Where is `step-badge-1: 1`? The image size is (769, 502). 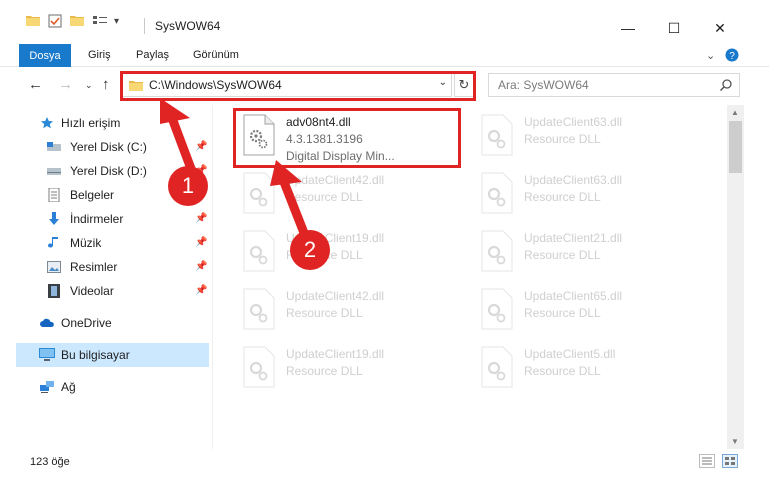 step-badge-1: 1 is located at coordinates (188, 186).